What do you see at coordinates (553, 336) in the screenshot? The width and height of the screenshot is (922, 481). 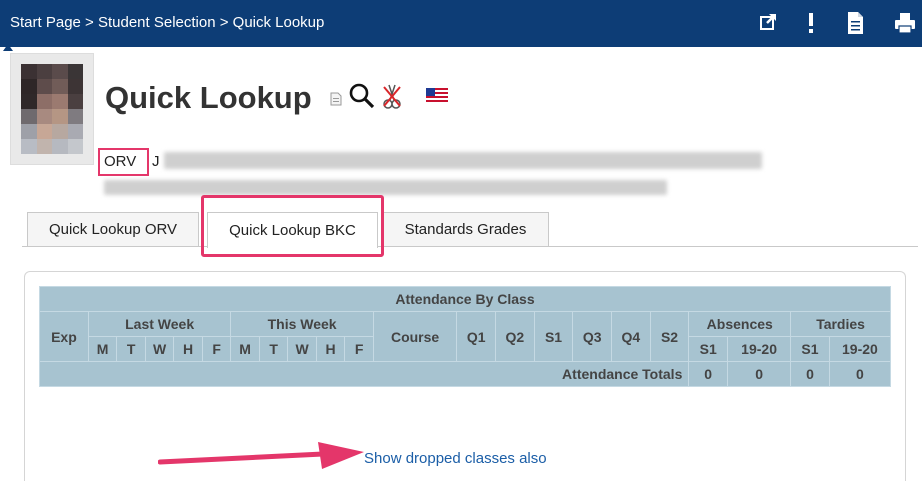 I see `column-header-s1: S1` at bounding box center [553, 336].